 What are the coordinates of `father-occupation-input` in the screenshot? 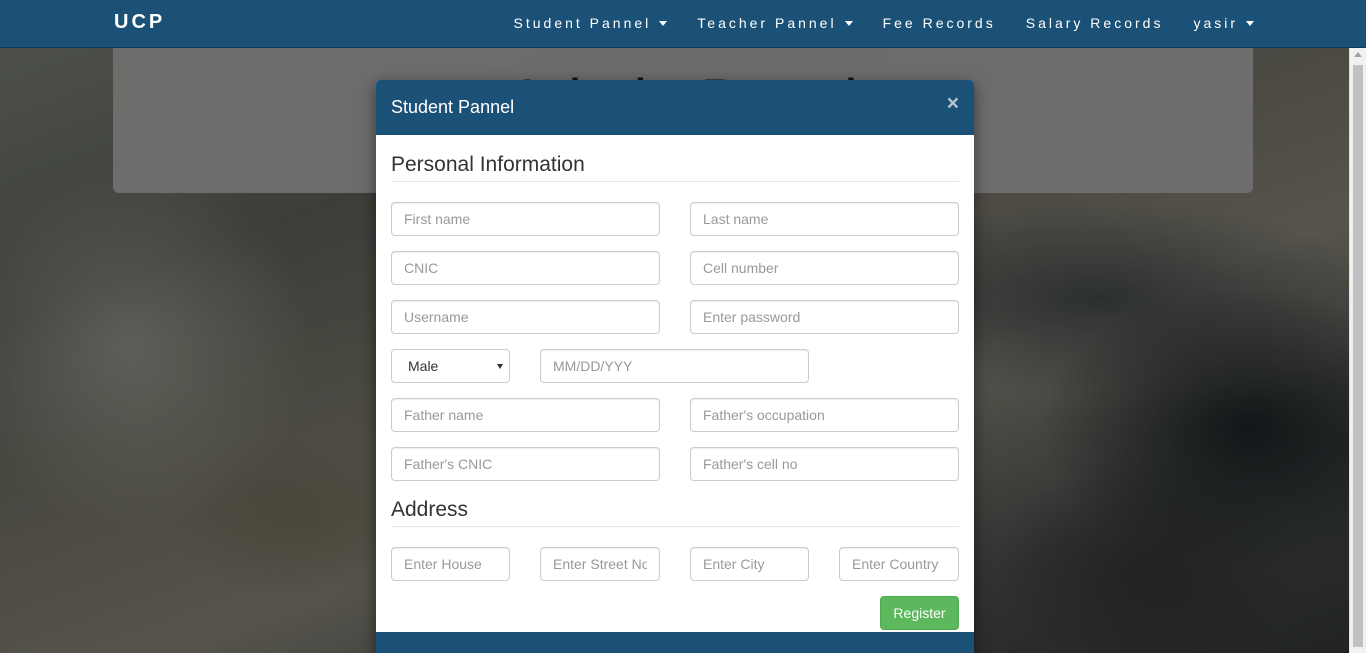 It's located at (824, 415).